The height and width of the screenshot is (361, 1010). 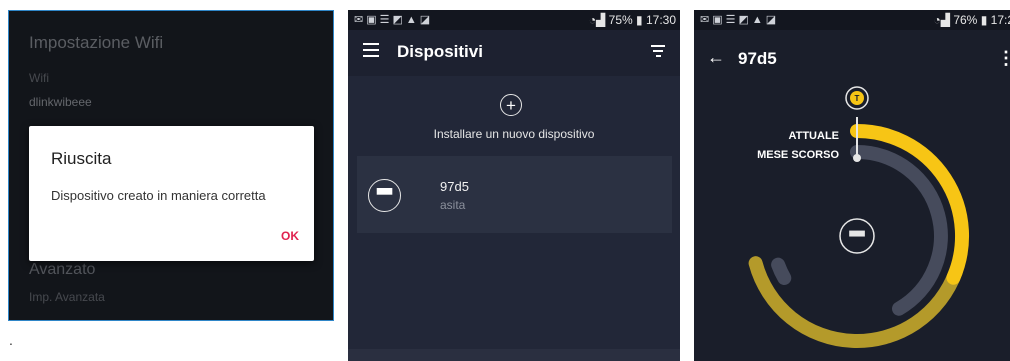 What do you see at coordinates (394, 20) in the screenshot?
I see `notification-icons: ✉▣☰◩▲◪` at bounding box center [394, 20].